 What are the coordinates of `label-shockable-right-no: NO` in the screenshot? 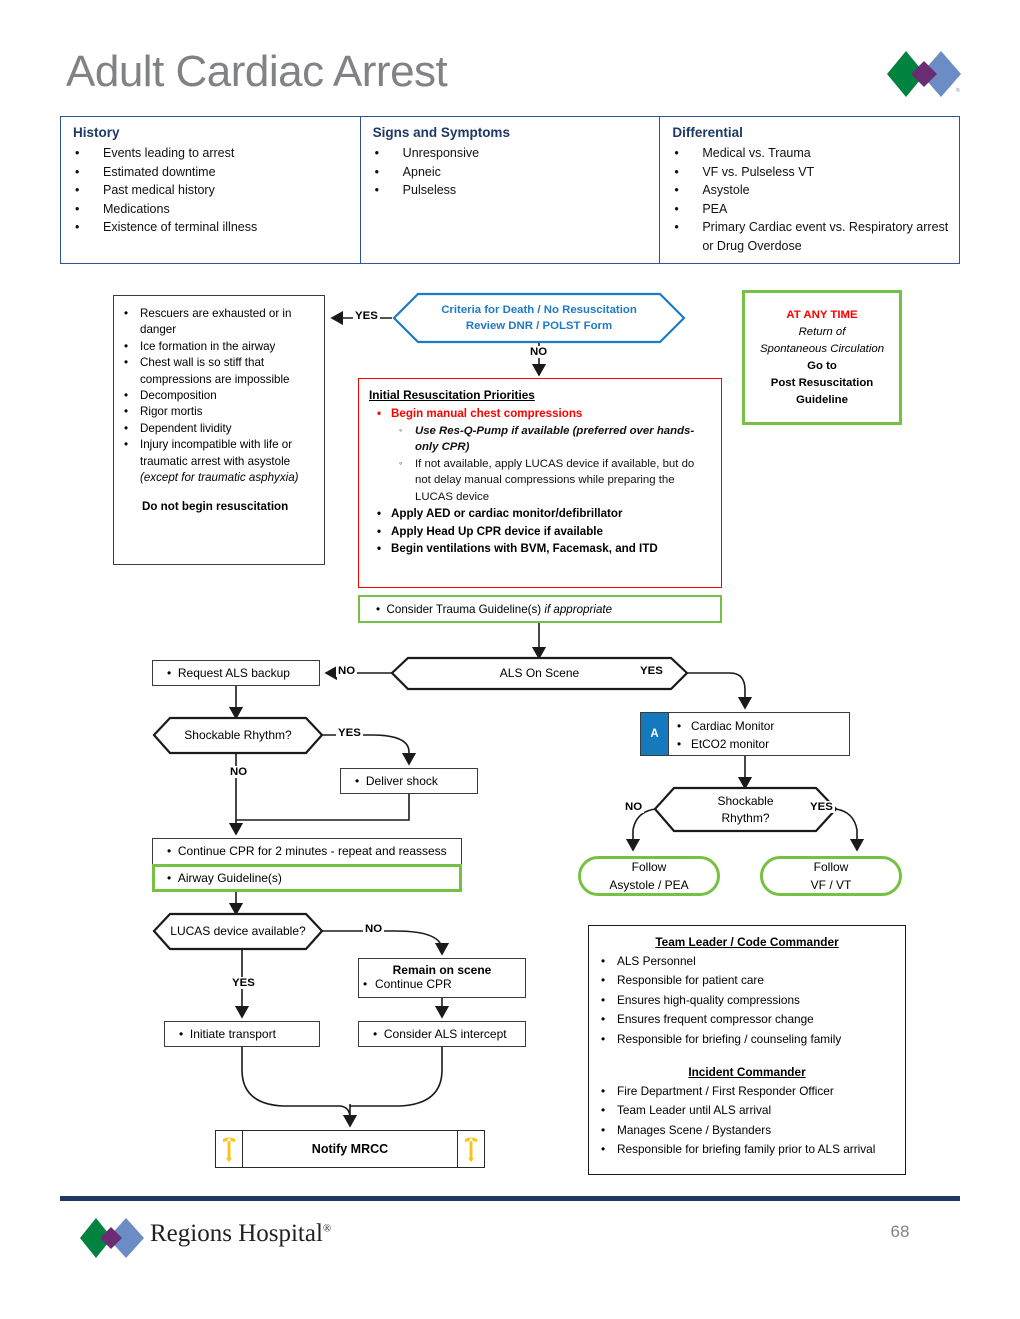 It's located at (634, 807).